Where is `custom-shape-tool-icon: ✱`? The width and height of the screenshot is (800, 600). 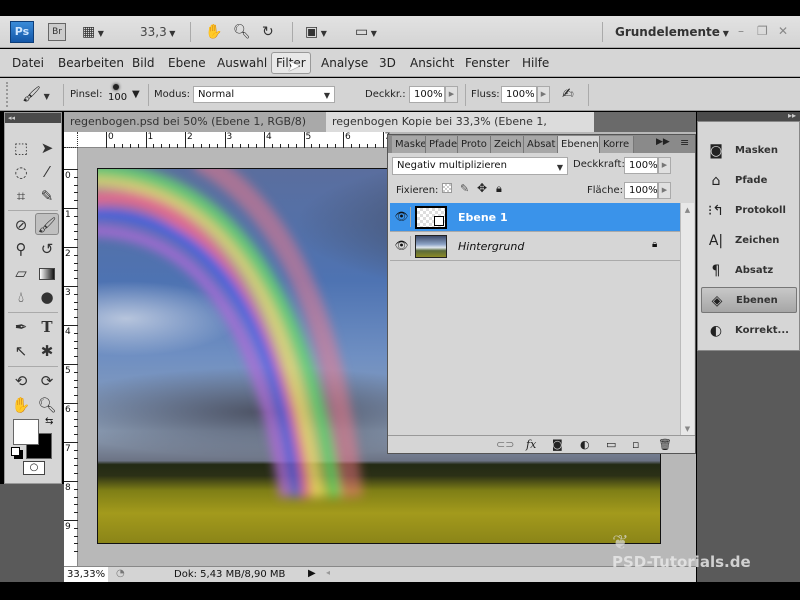
custom-shape-tool-icon: ✱ is located at coordinates (47, 351).